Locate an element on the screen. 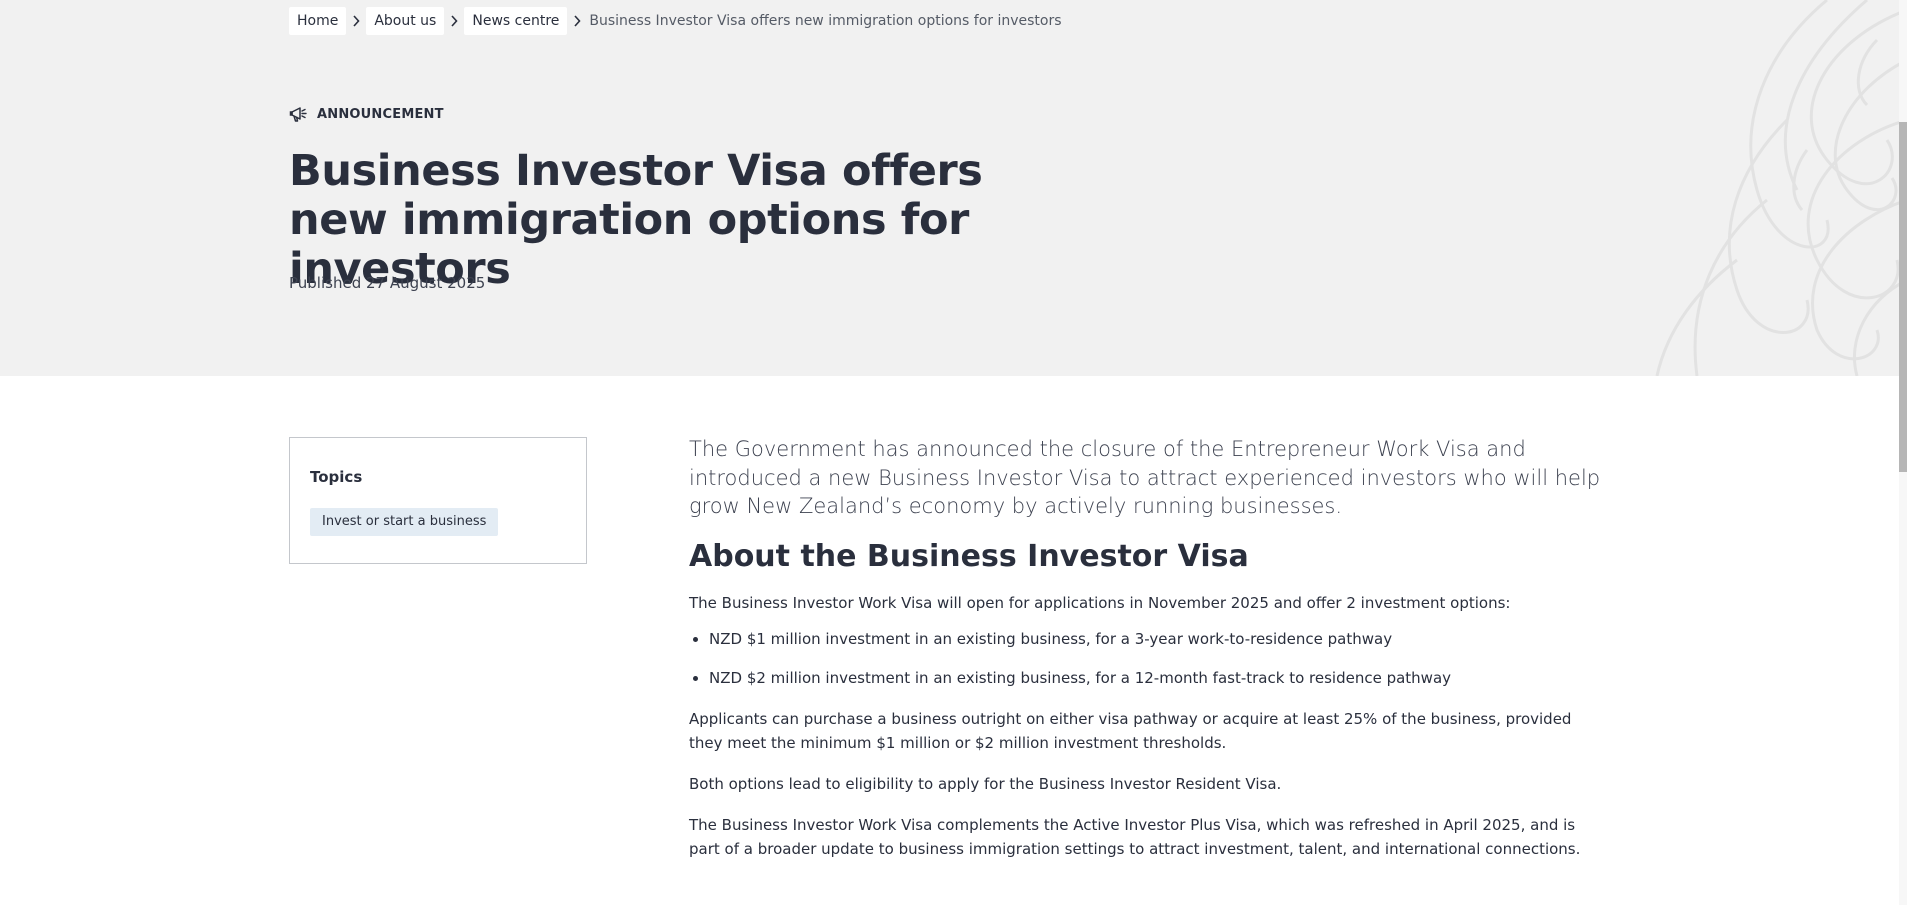  breadcrumb-about-us-link: About us is located at coordinates (405, 21).